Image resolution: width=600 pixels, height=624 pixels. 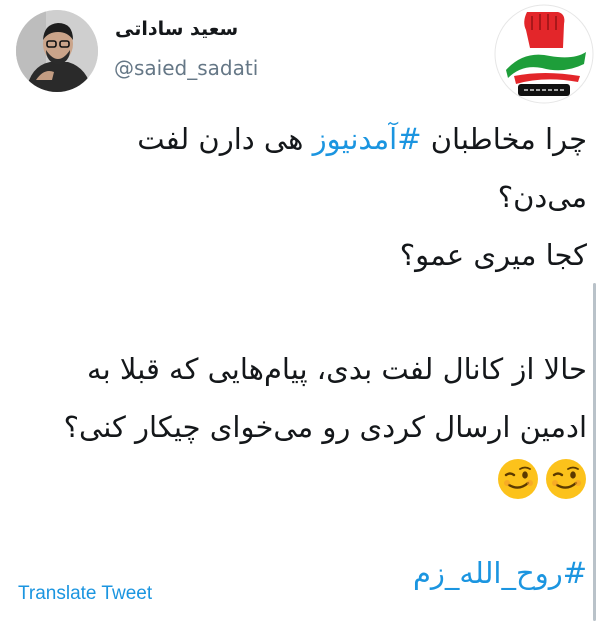 What do you see at coordinates (225, 139) in the screenshot?
I see `tweet-text-segment: هی دارن لفت` at bounding box center [225, 139].